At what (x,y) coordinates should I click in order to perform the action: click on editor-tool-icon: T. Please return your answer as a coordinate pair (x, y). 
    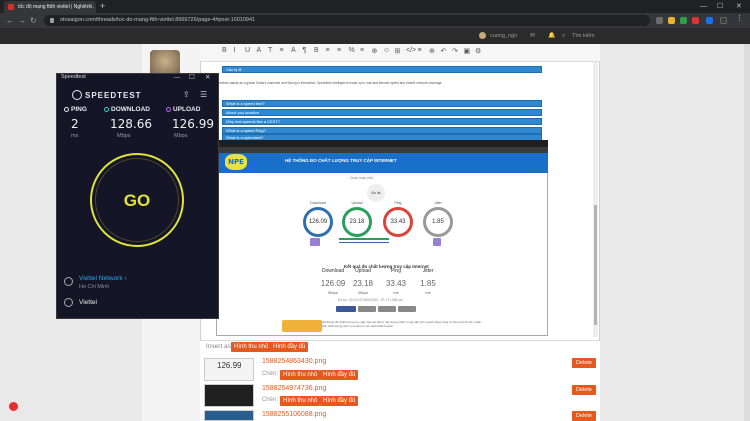
    Looking at the image, I should click on (270, 50).